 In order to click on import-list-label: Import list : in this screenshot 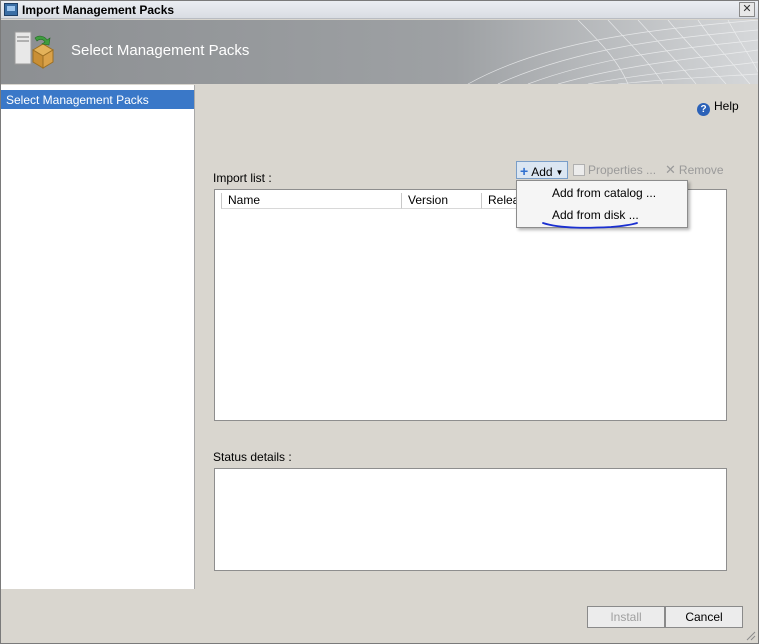, I will do `click(242, 178)`.